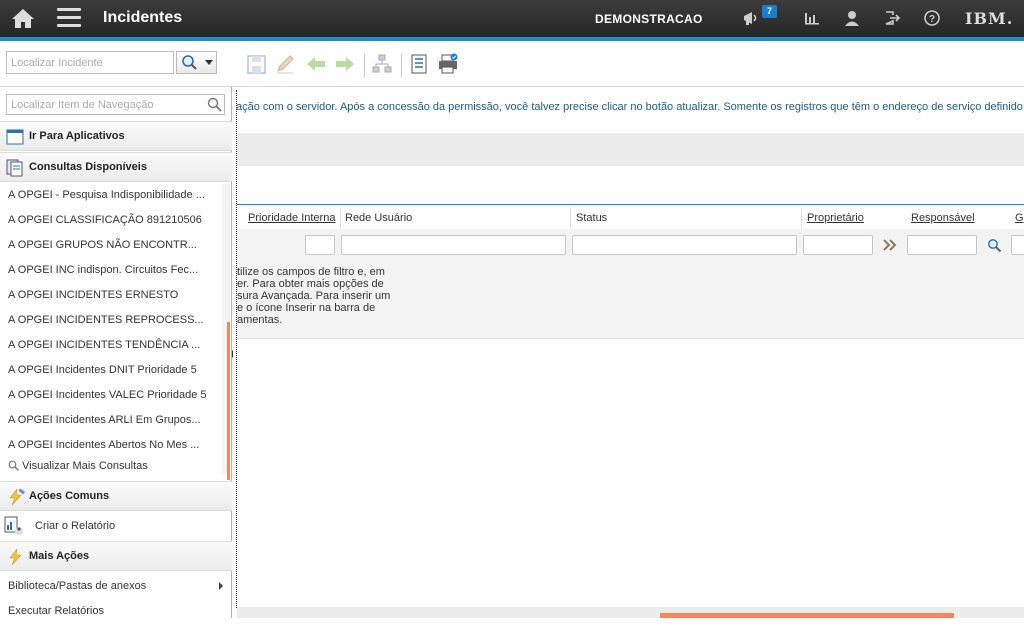 Image resolution: width=1024 pixels, height=628 pixels. I want to click on notification-badge: 7, so click(769, 11).